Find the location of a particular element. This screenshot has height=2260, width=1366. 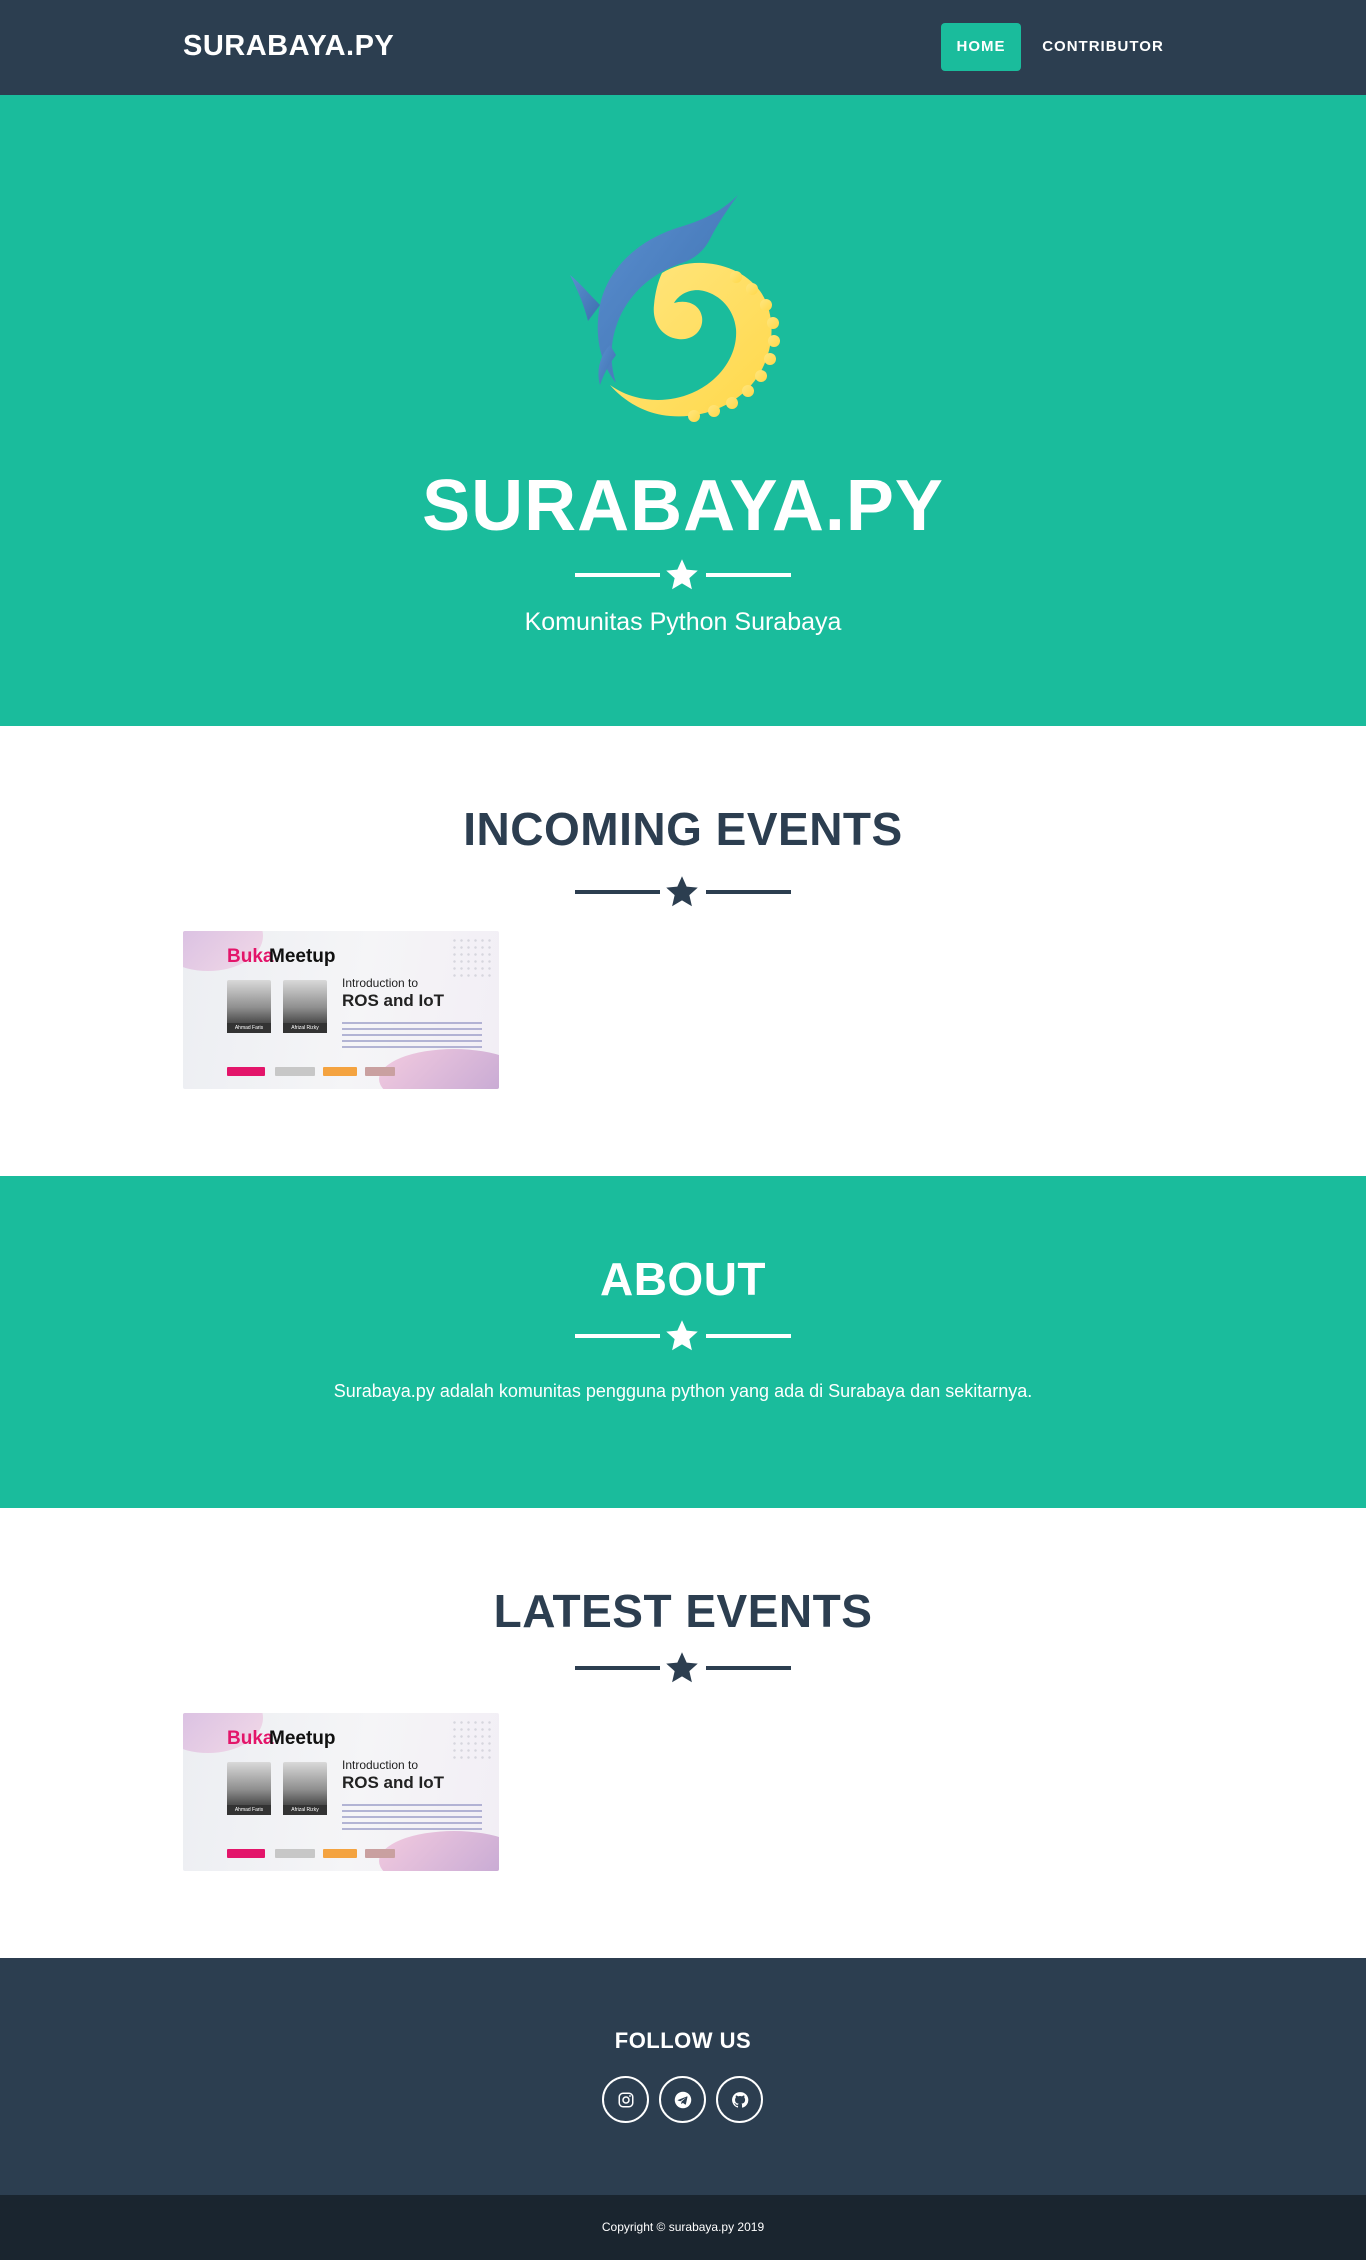

footer: FOLLOW US is located at coordinates (683, 2076).